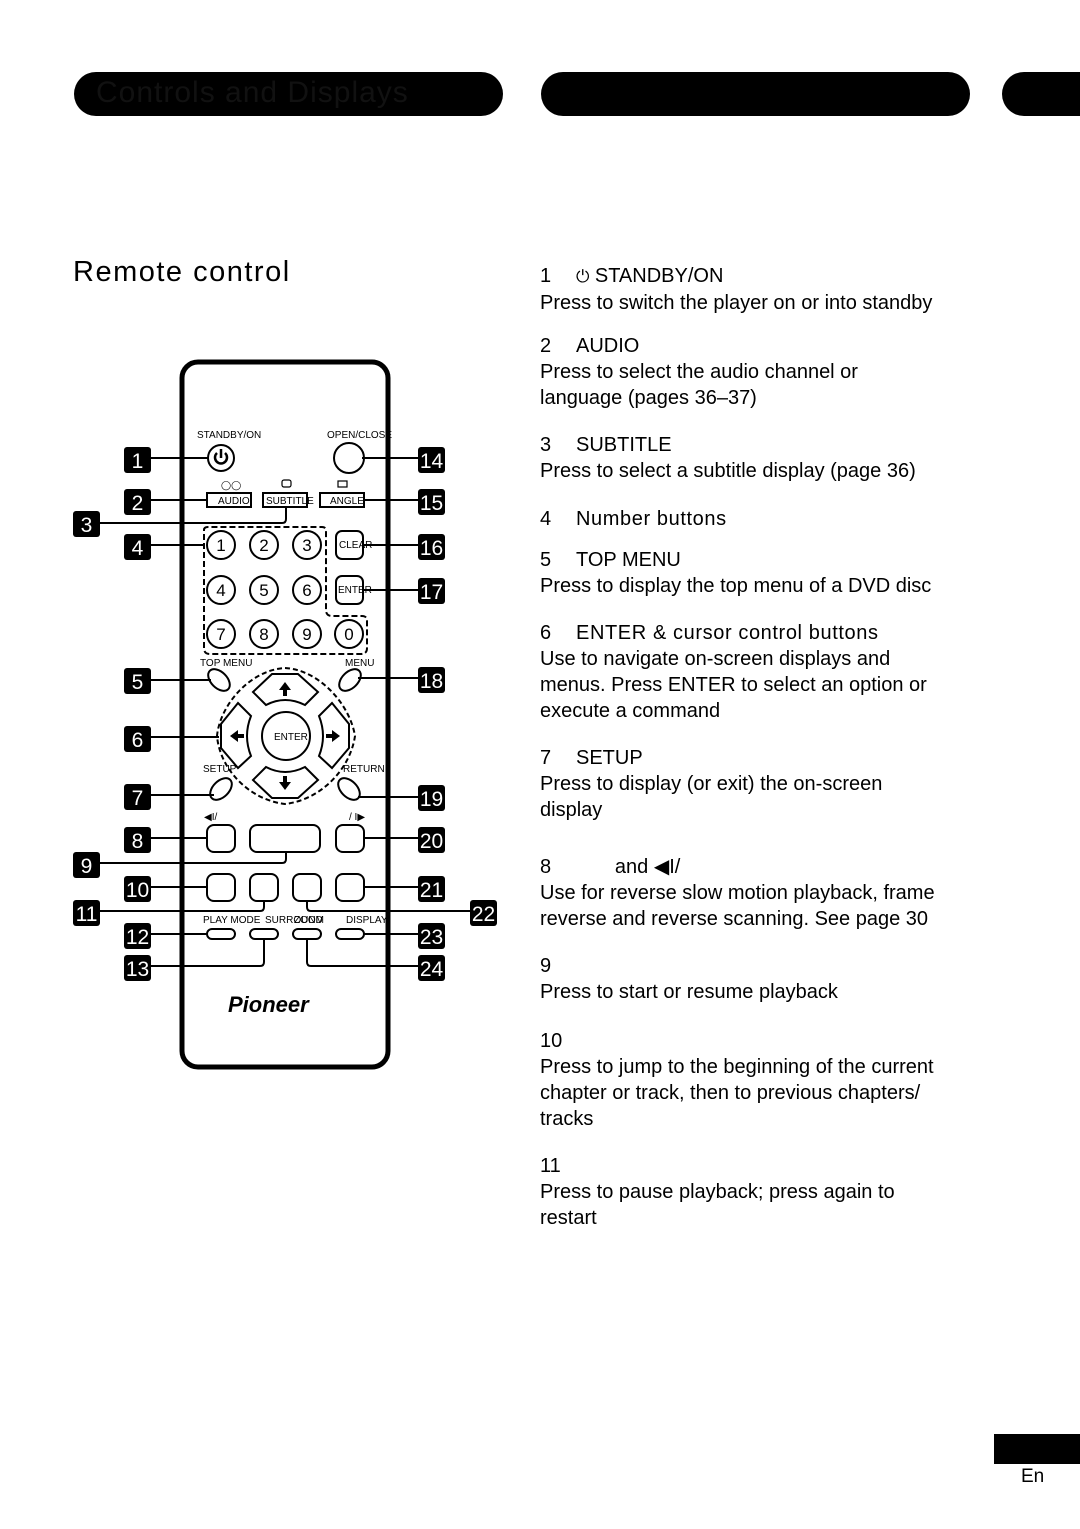  What do you see at coordinates (350, 680) in the screenshot?
I see `menu-button` at bounding box center [350, 680].